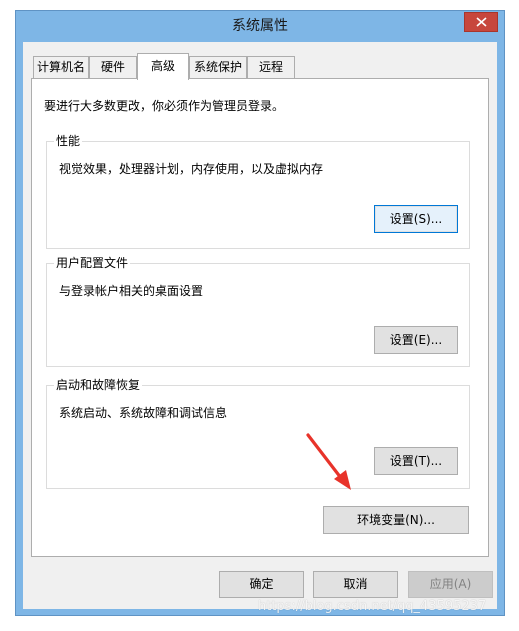 The height and width of the screenshot is (631, 519). I want to click on admin-notice: 要进行大多数更改，你必须作为管理员登录。, so click(164, 106).